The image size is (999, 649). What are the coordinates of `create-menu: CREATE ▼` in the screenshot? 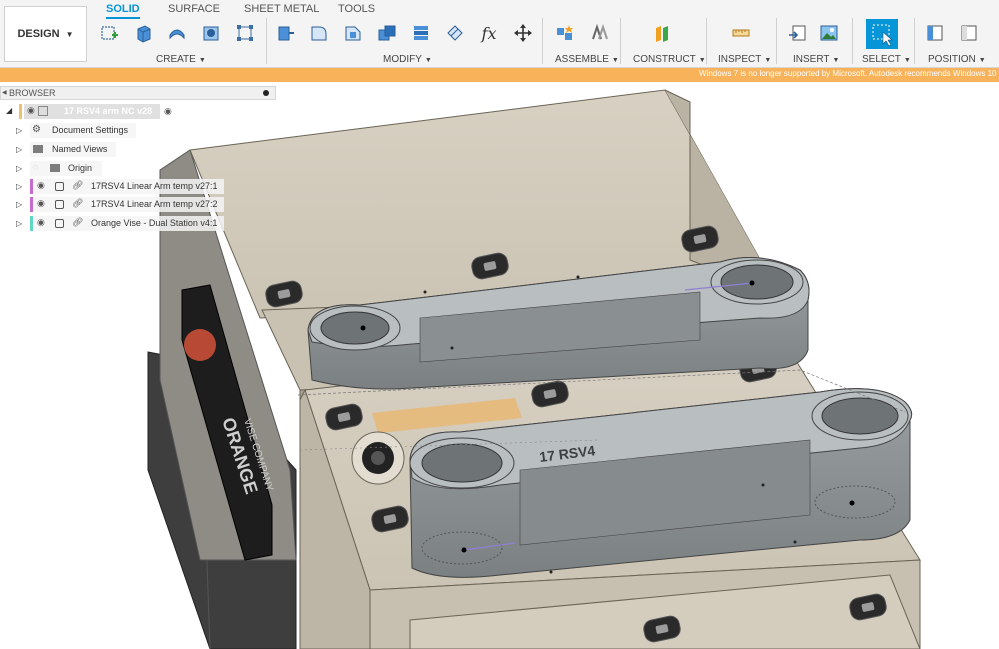 It's located at (181, 59).